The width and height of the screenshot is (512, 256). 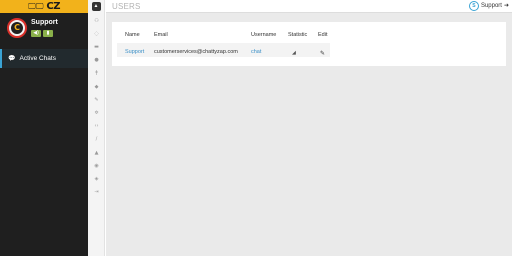 I want to click on avatar-icon: C, so click(x=17, y=28).